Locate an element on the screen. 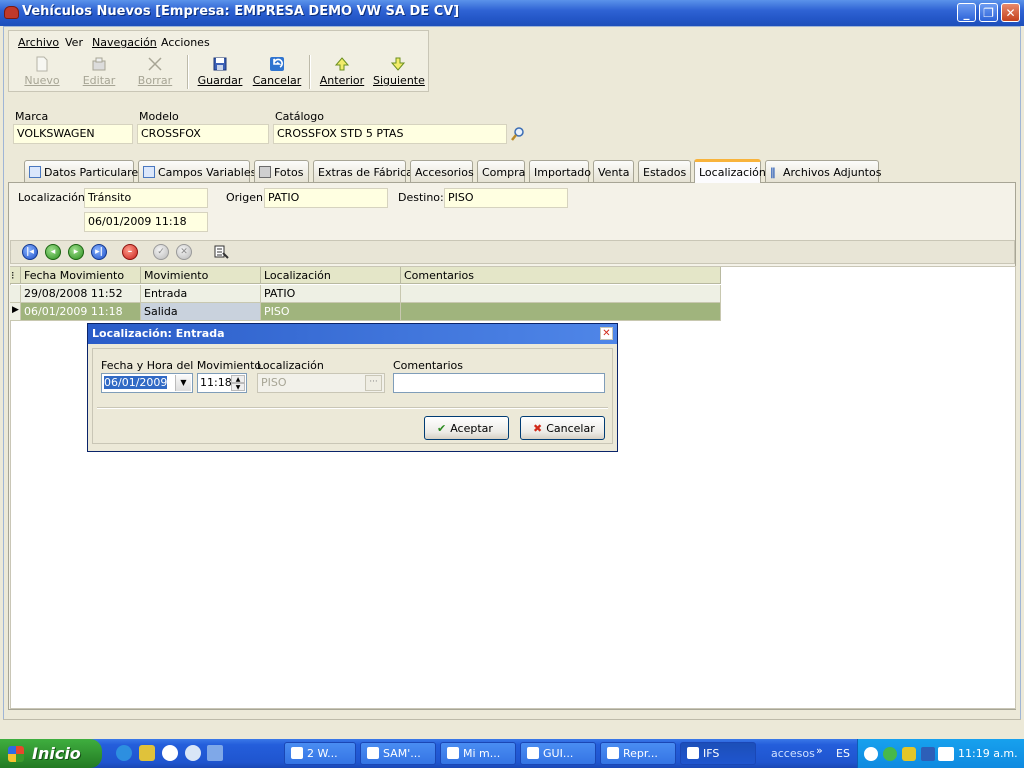 The height and width of the screenshot is (768, 1024). delete-record-icon: – is located at coordinates (130, 252).